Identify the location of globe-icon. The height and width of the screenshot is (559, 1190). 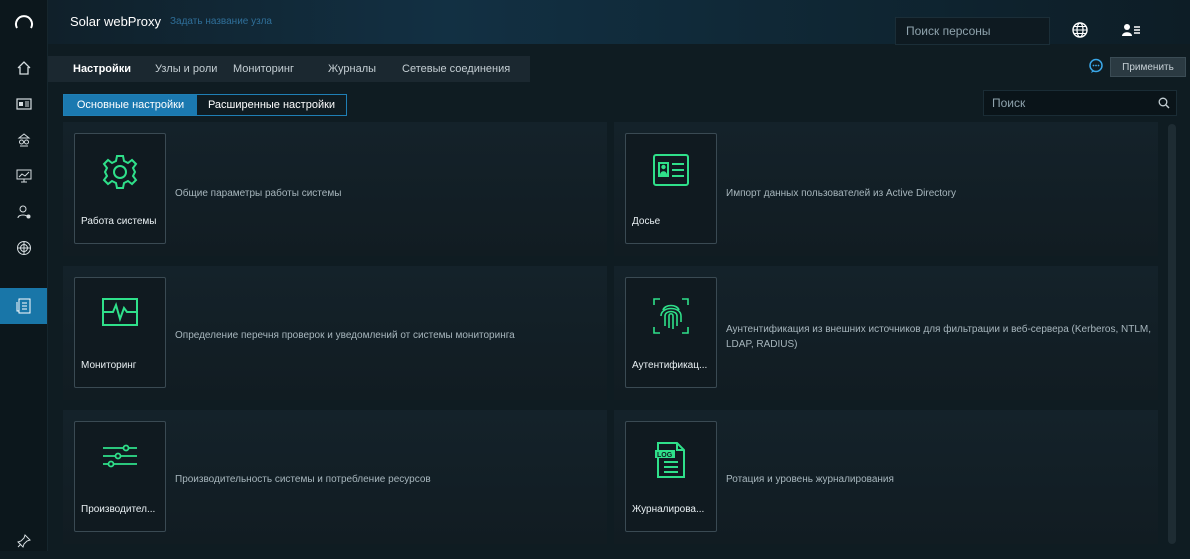
(1080, 30).